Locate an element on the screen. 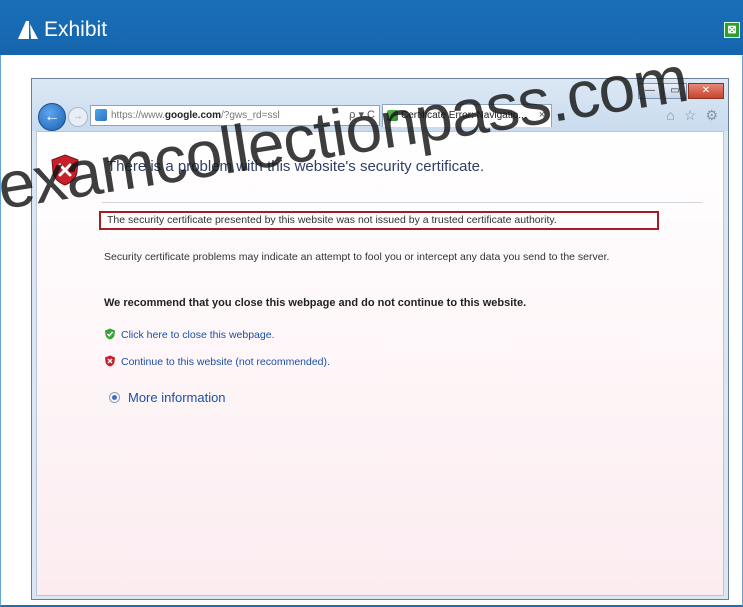 The image size is (743, 607). window-controls: — ▭ ✕ is located at coordinates (681, 91).